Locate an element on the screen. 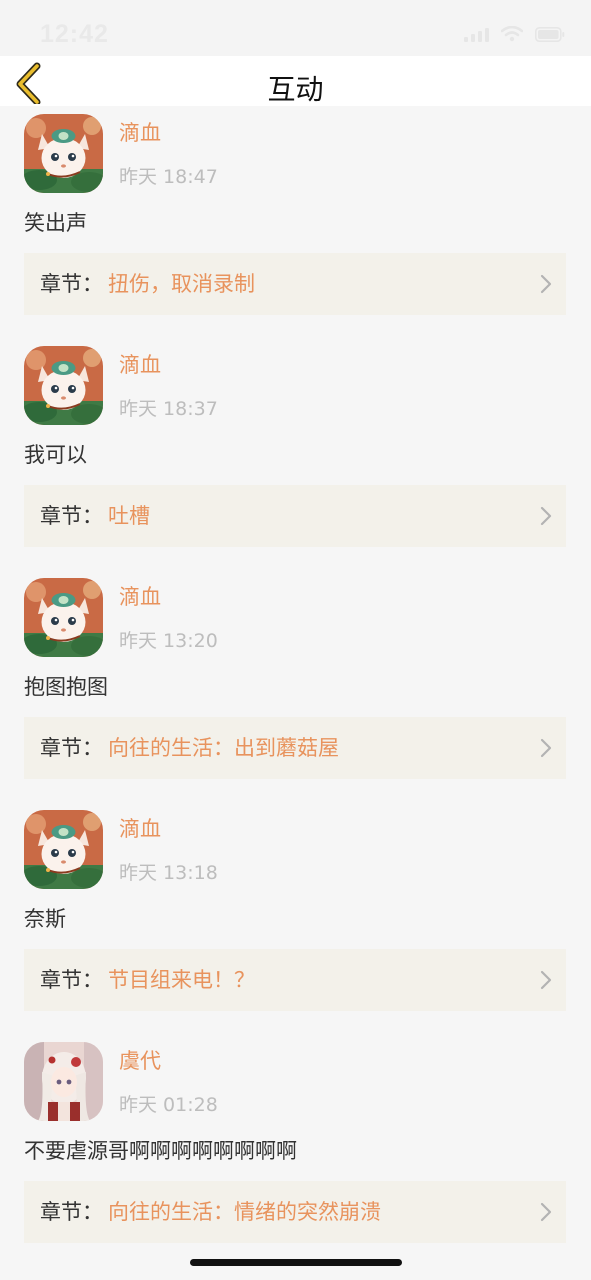  comment-text: 奈斯 is located at coordinates (45, 919).